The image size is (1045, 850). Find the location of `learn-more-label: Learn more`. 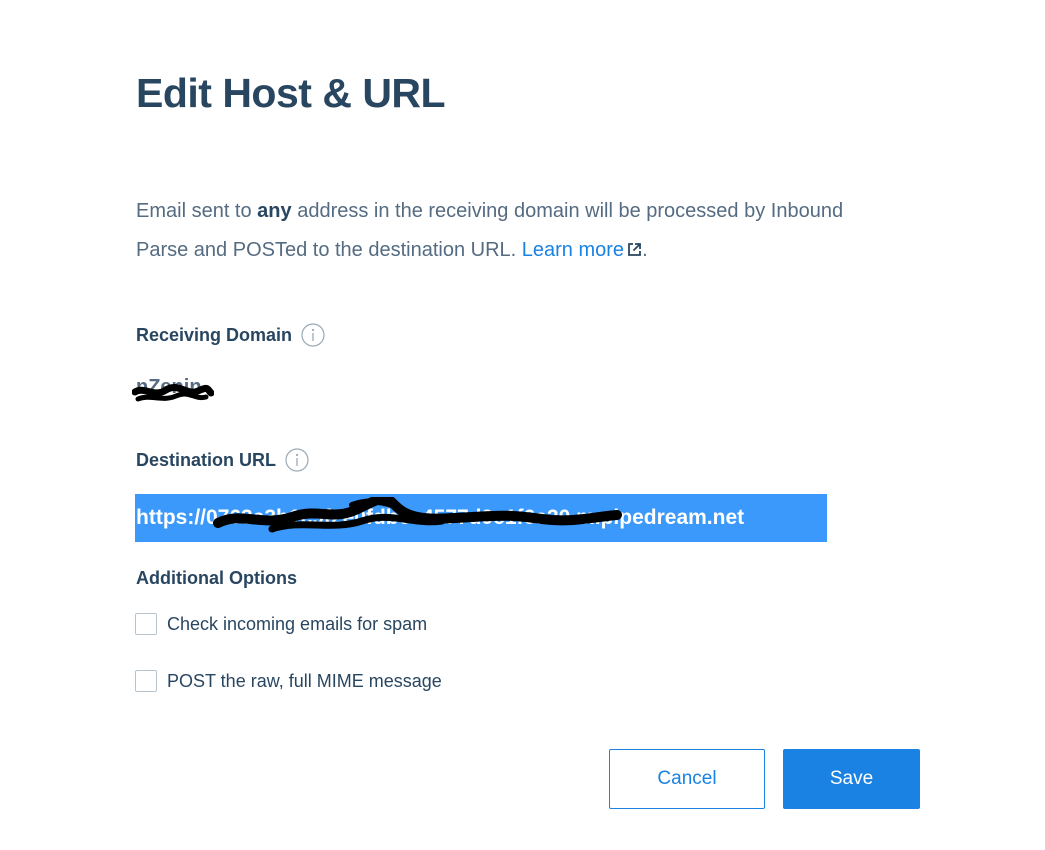

learn-more-label: Learn more is located at coordinates (573, 250).